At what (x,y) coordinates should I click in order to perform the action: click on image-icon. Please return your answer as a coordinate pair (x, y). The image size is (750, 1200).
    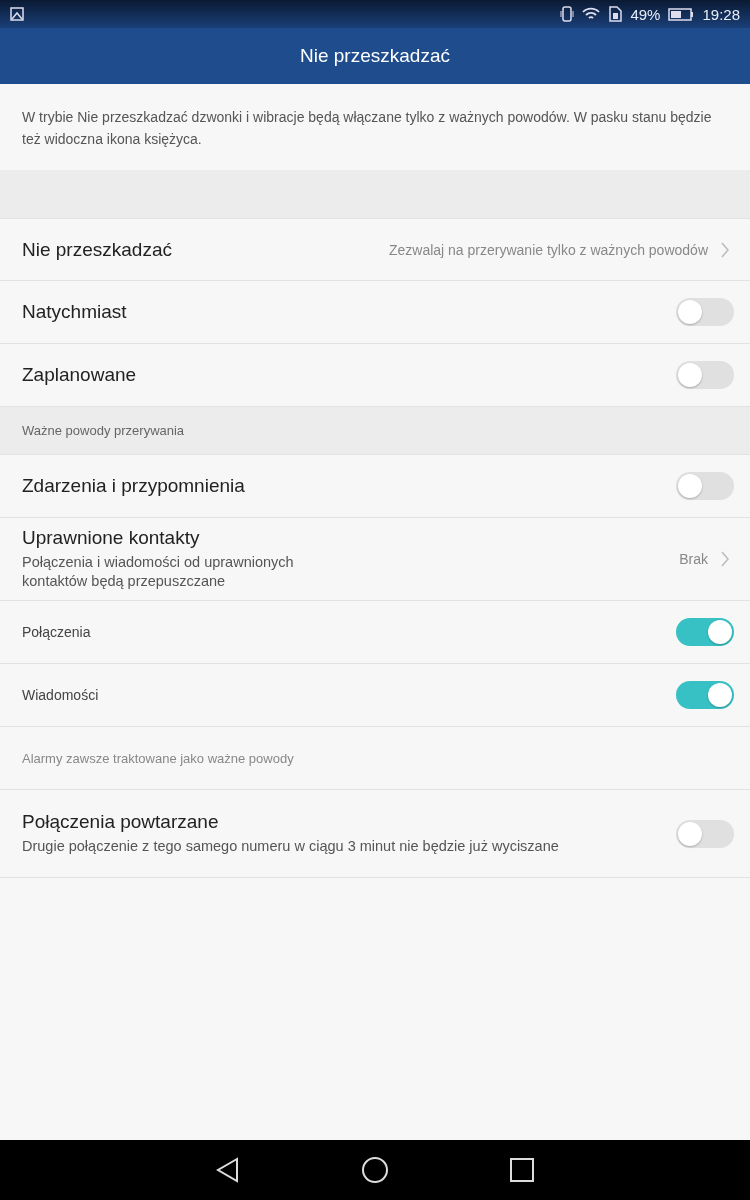
    Looking at the image, I should click on (17, 14).